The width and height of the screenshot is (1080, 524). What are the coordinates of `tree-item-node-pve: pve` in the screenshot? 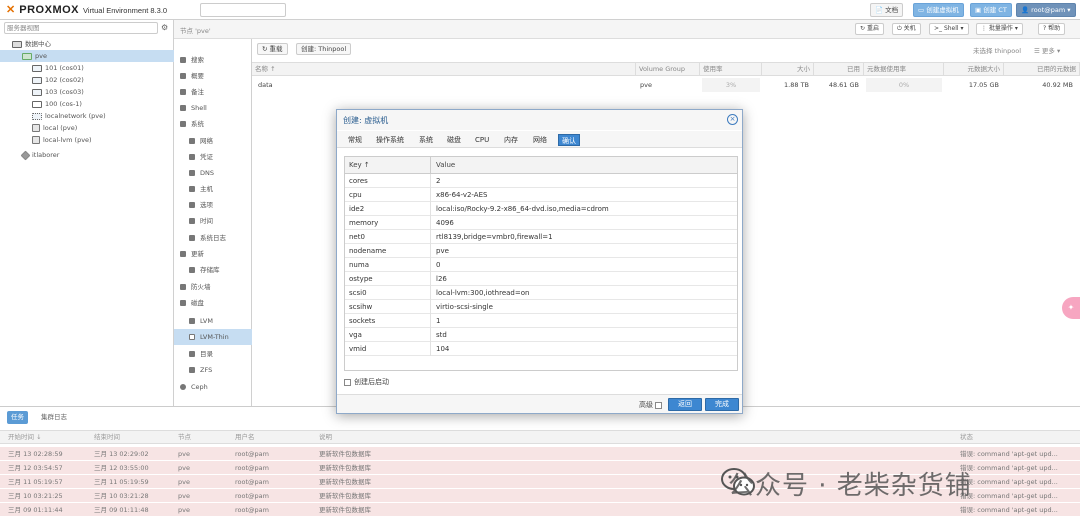 It's located at (87, 56).